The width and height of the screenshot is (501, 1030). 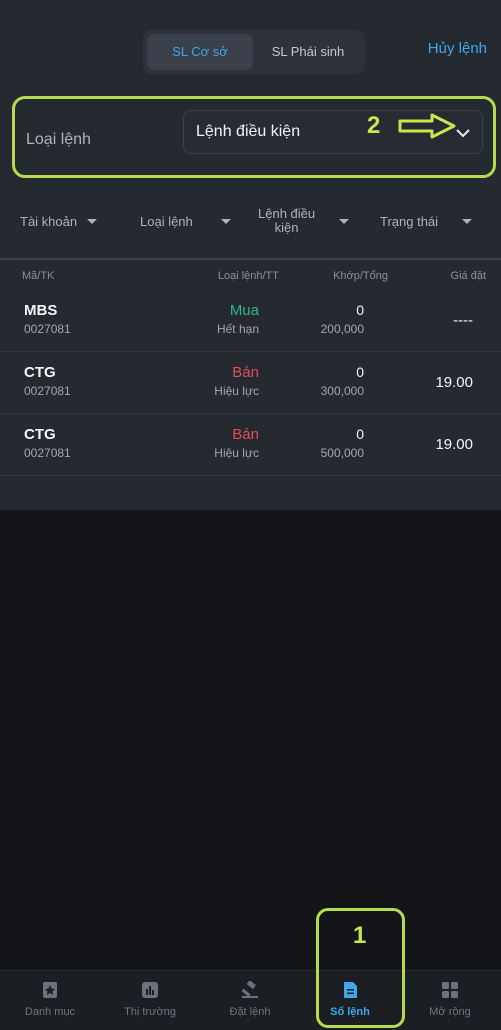 I want to click on row-total: 200,000, so click(x=342, y=329).